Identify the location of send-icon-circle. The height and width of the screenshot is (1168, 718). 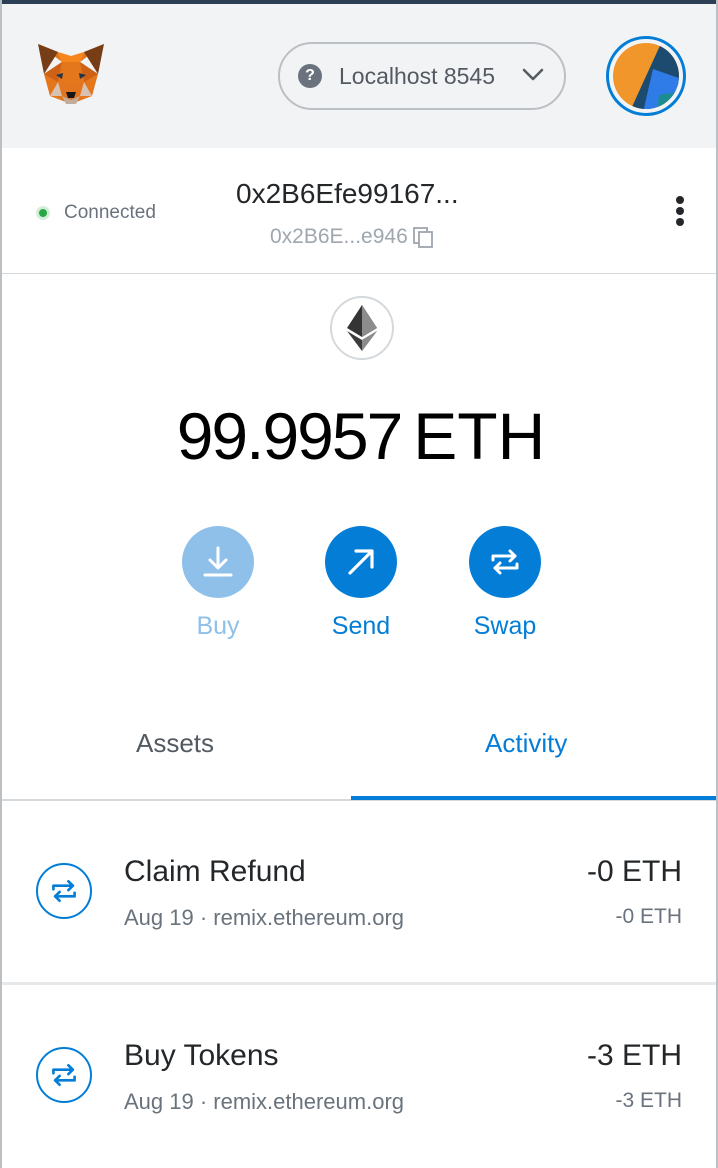
(361, 562).